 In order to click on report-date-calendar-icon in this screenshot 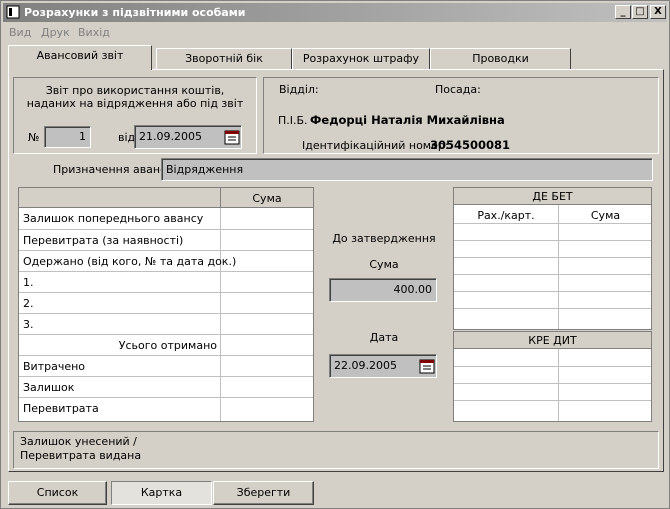, I will do `click(232, 137)`.